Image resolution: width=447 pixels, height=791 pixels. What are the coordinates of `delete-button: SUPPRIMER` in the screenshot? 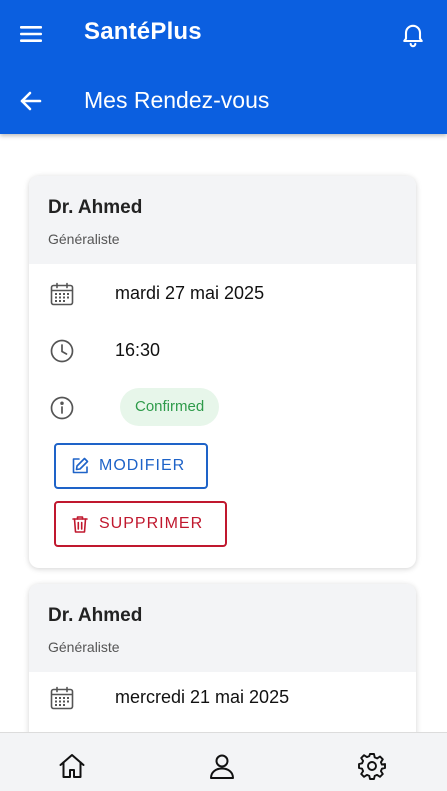 It's located at (140, 524).